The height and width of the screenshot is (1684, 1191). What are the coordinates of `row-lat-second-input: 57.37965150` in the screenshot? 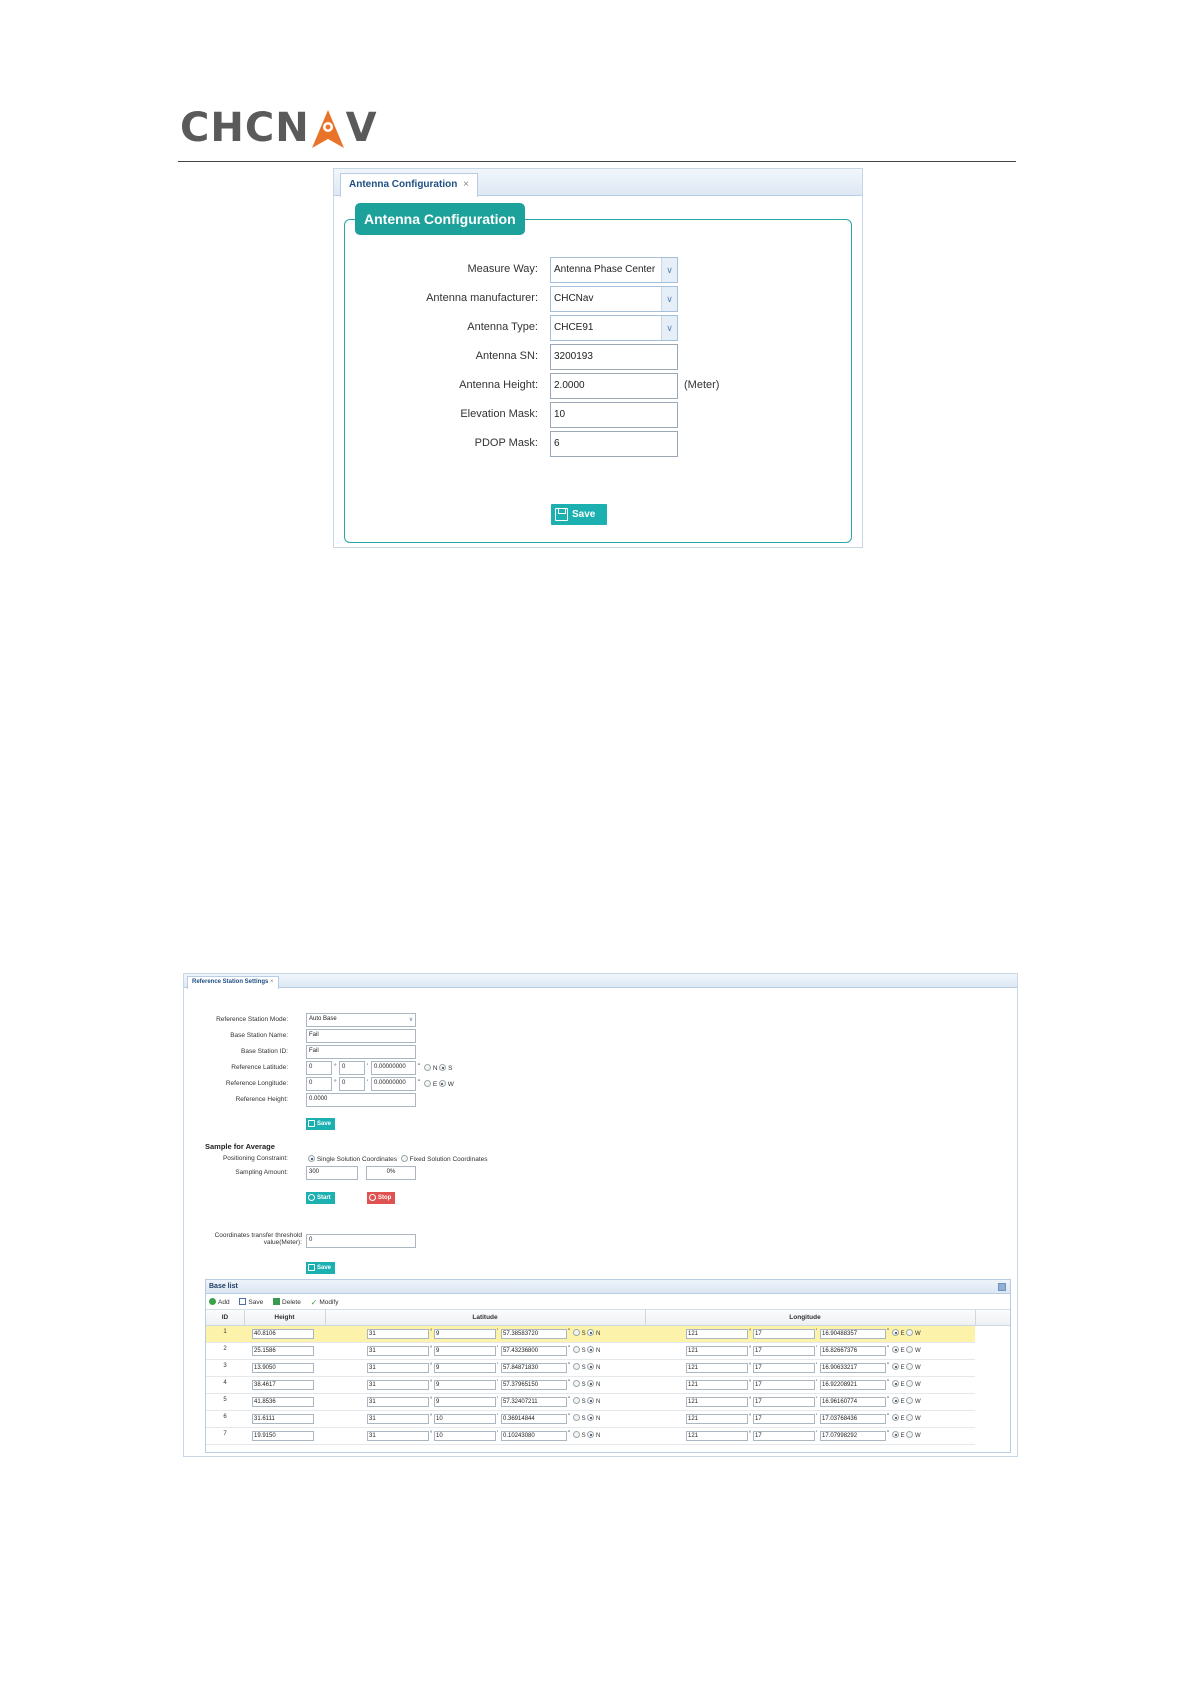 It's located at (534, 1385).